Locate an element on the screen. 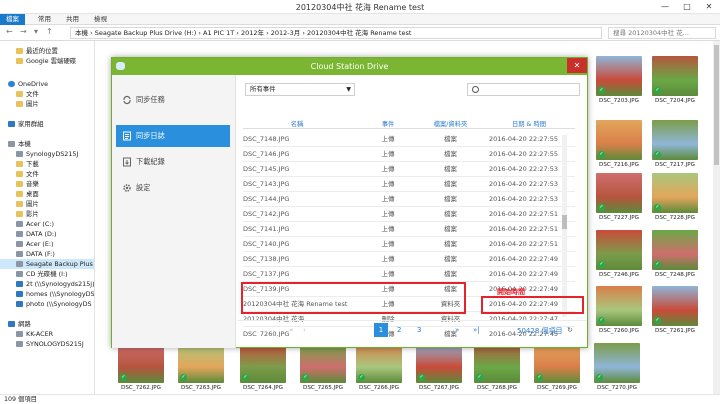  network-drive-icon is located at coordinates (19, 284).